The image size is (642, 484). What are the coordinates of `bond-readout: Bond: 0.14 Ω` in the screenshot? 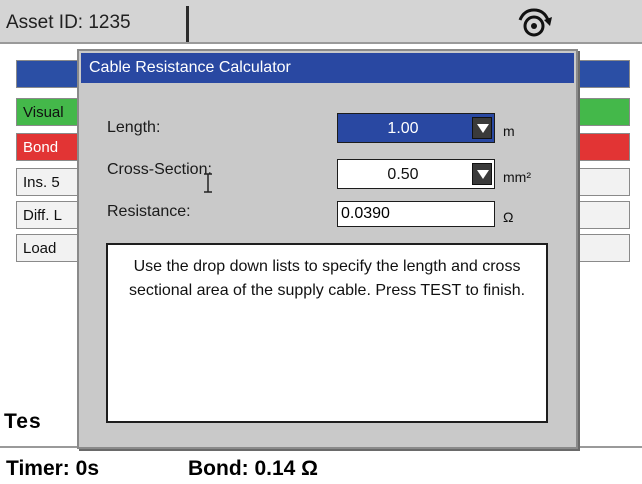 It's located at (253, 468).